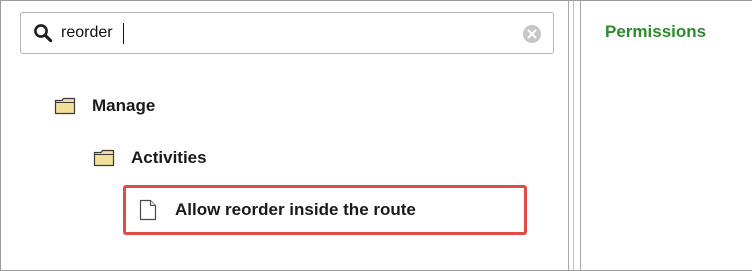 This screenshot has width=752, height=271. I want to click on tree-node-activities: Activities, so click(150, 158).